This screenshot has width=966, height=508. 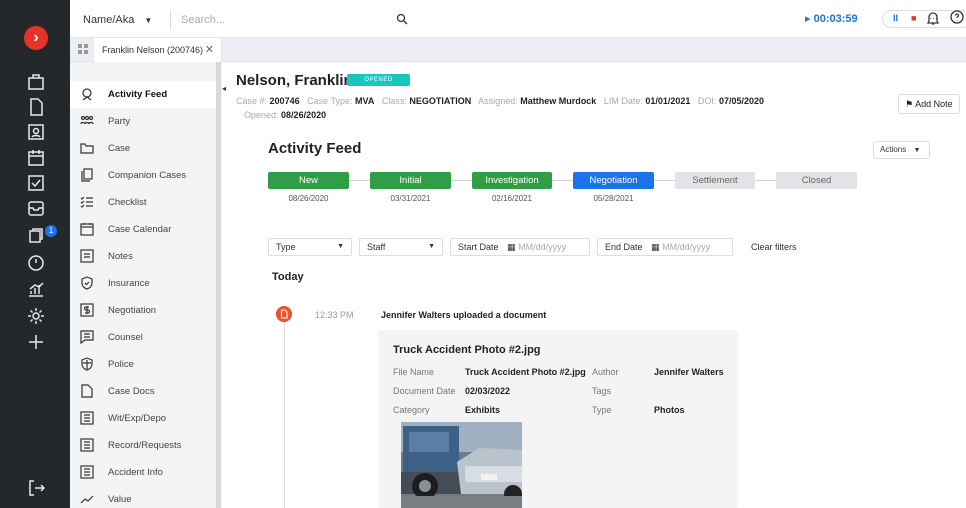 I want to click on document-title: Truck Accident Photo #2.jpg, so click(x=467, y=350).